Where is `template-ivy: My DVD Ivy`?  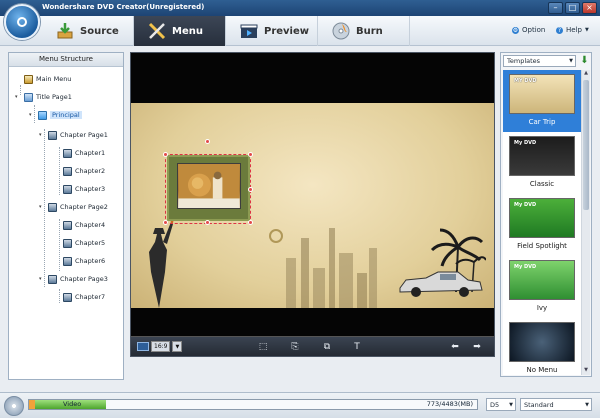 template-ivy: My DVD Ivy is located at coordinates (542, 287).